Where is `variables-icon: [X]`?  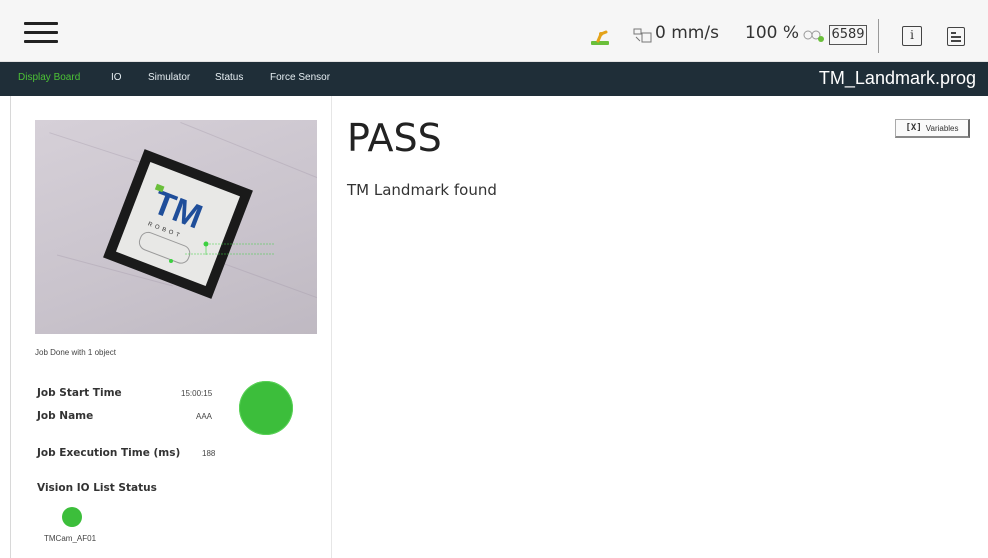 variables-icon: [X] is located at coordinates (913, 128).